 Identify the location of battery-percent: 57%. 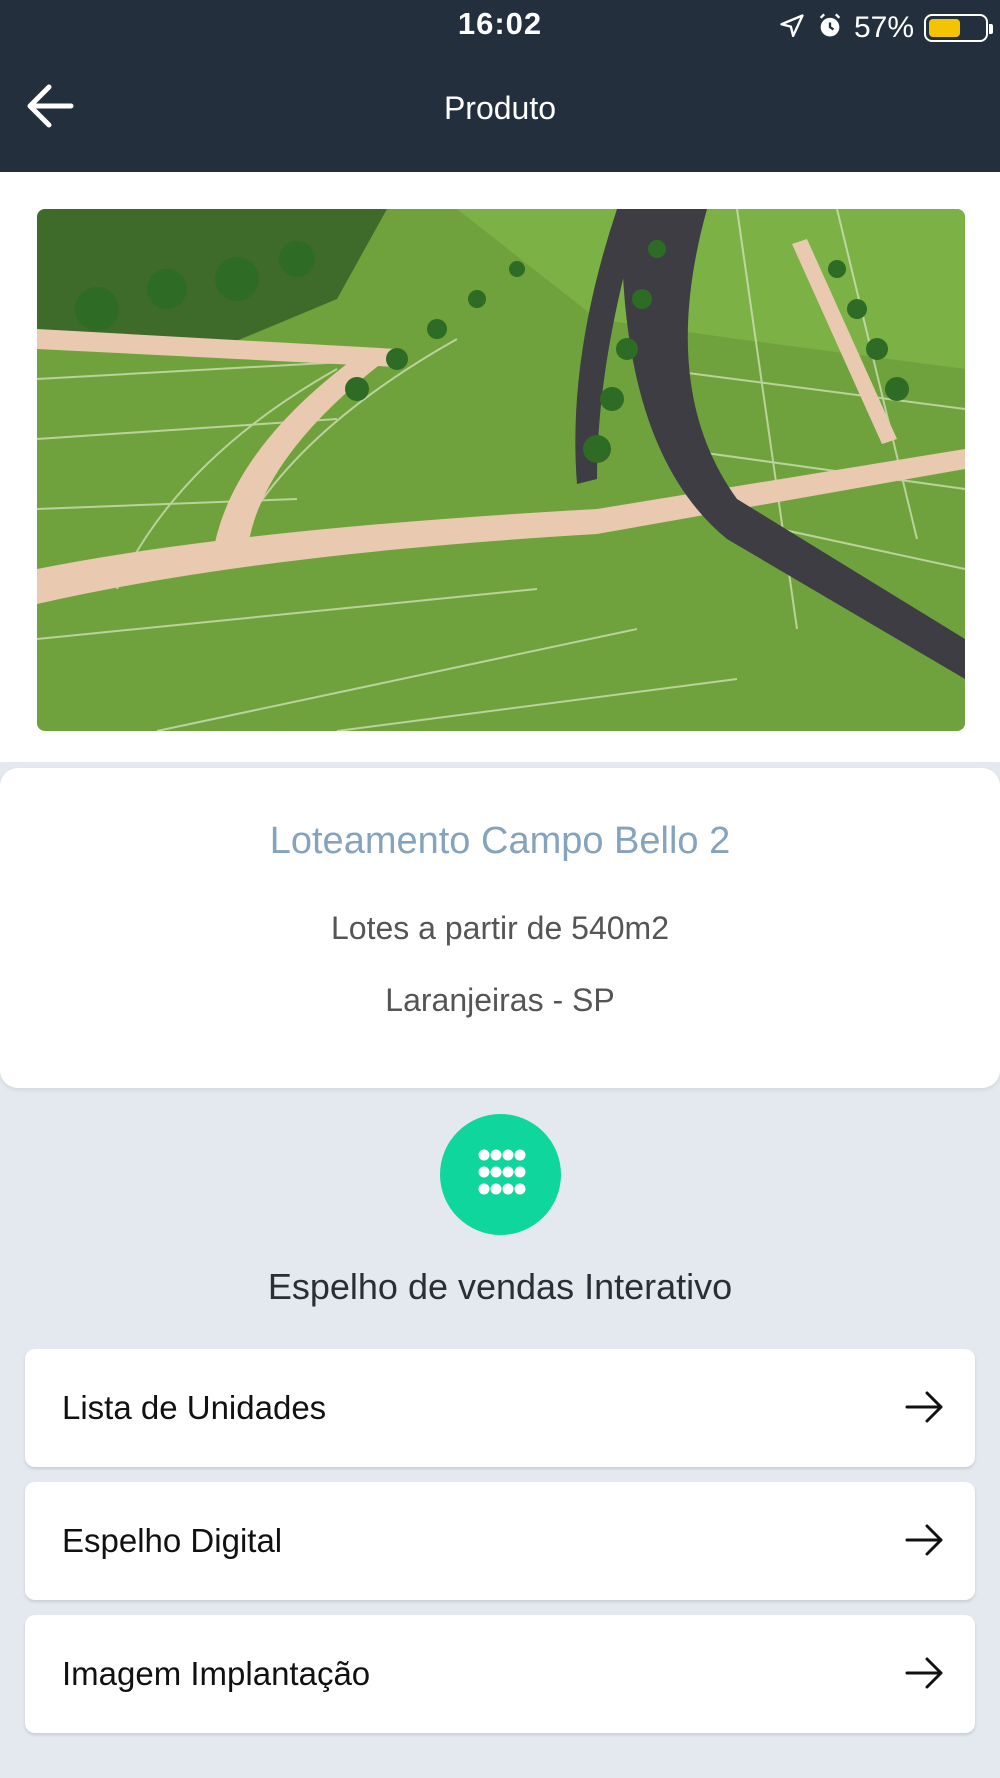
(883, 27).